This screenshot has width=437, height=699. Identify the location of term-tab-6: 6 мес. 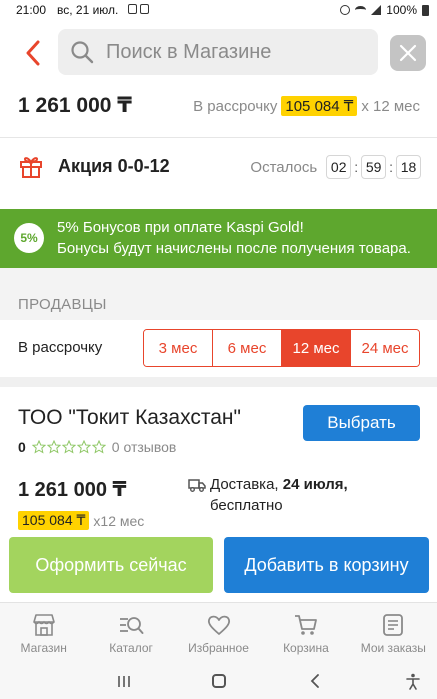
(247, 348).